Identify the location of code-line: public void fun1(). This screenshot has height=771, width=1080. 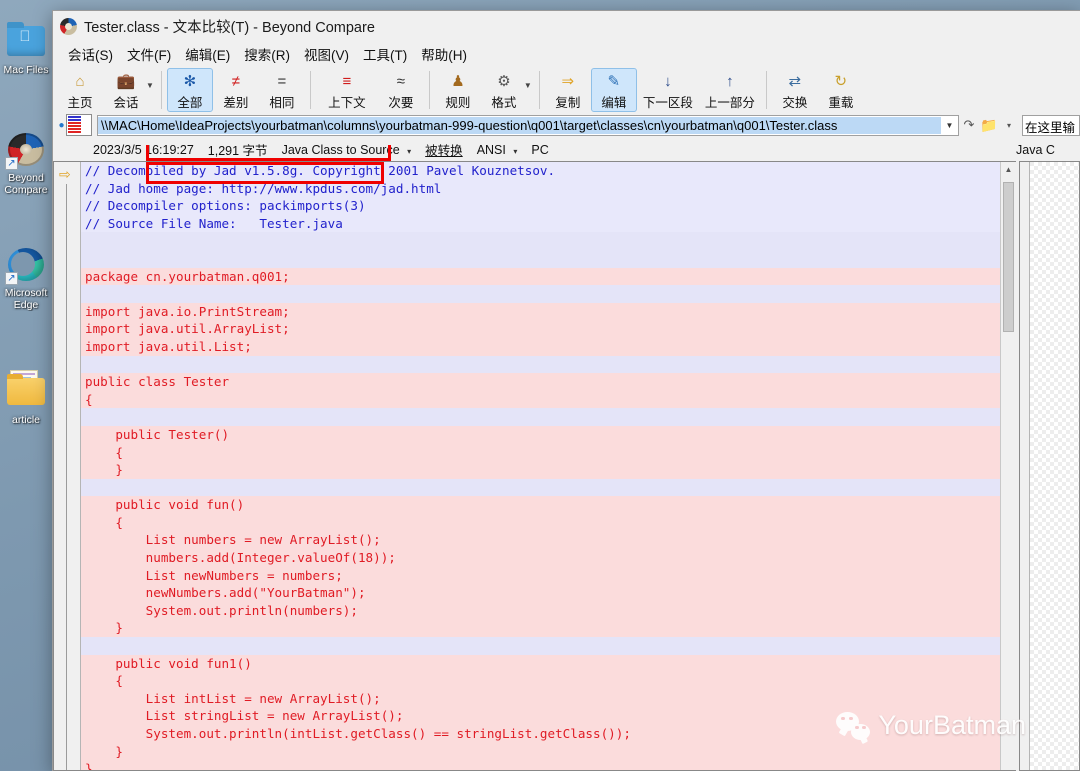
(540, 663).